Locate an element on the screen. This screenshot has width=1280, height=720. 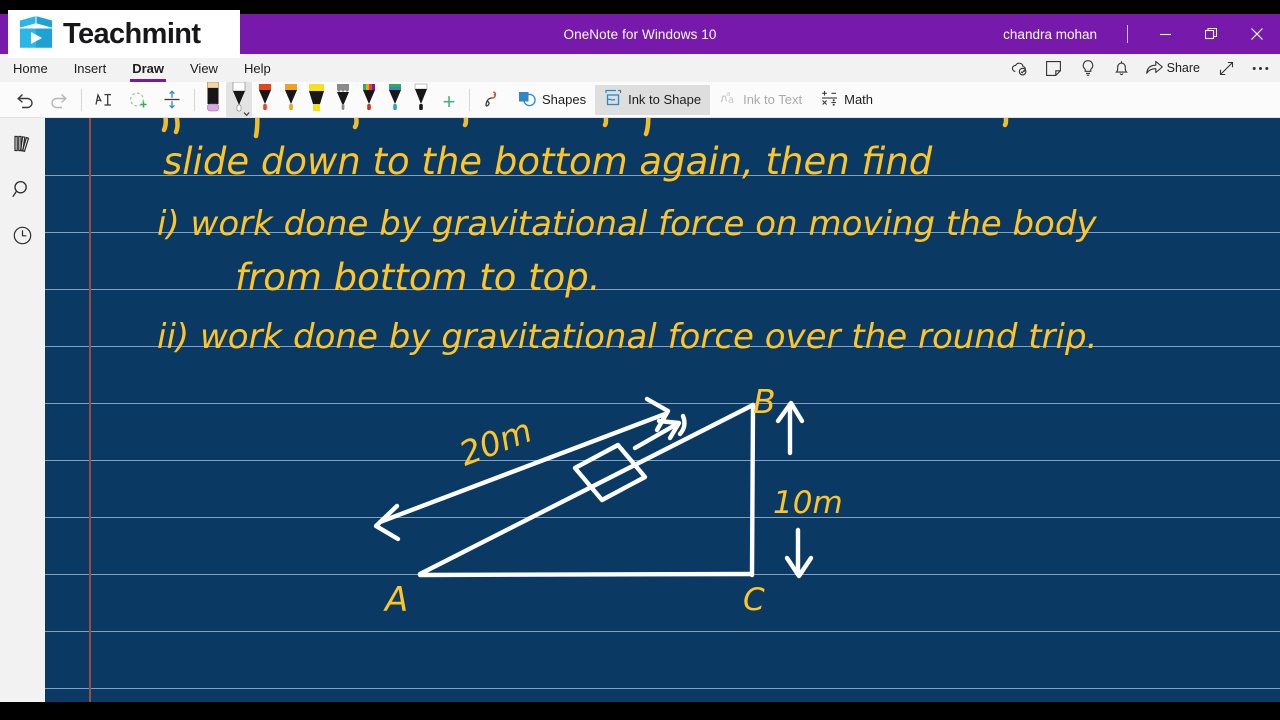
tab-view-label: View is located at coordinates (204, 68).